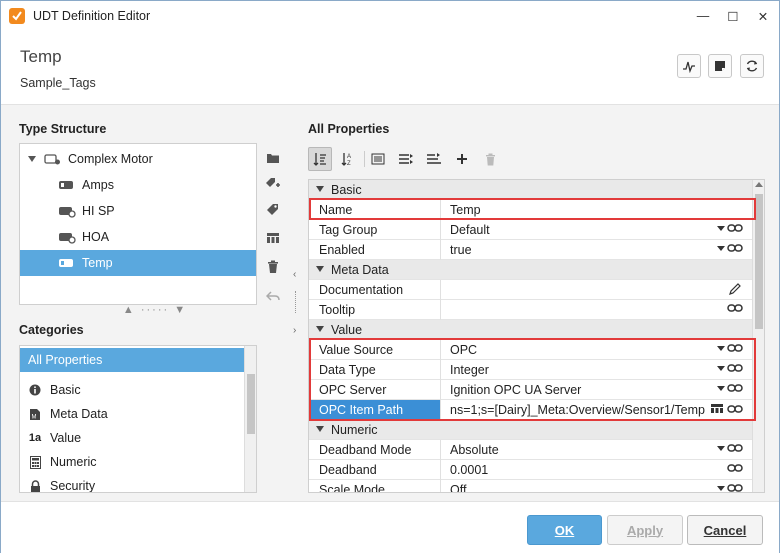  I want to click on delete-property-button, so click(490, 159).